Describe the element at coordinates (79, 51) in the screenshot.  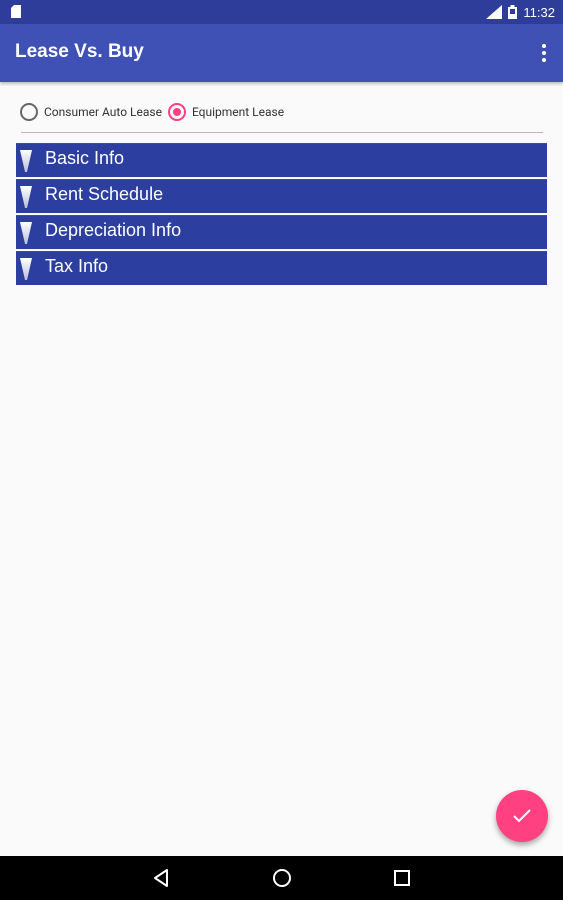
I see `app-title: Lease Vs. Buy` at that location.